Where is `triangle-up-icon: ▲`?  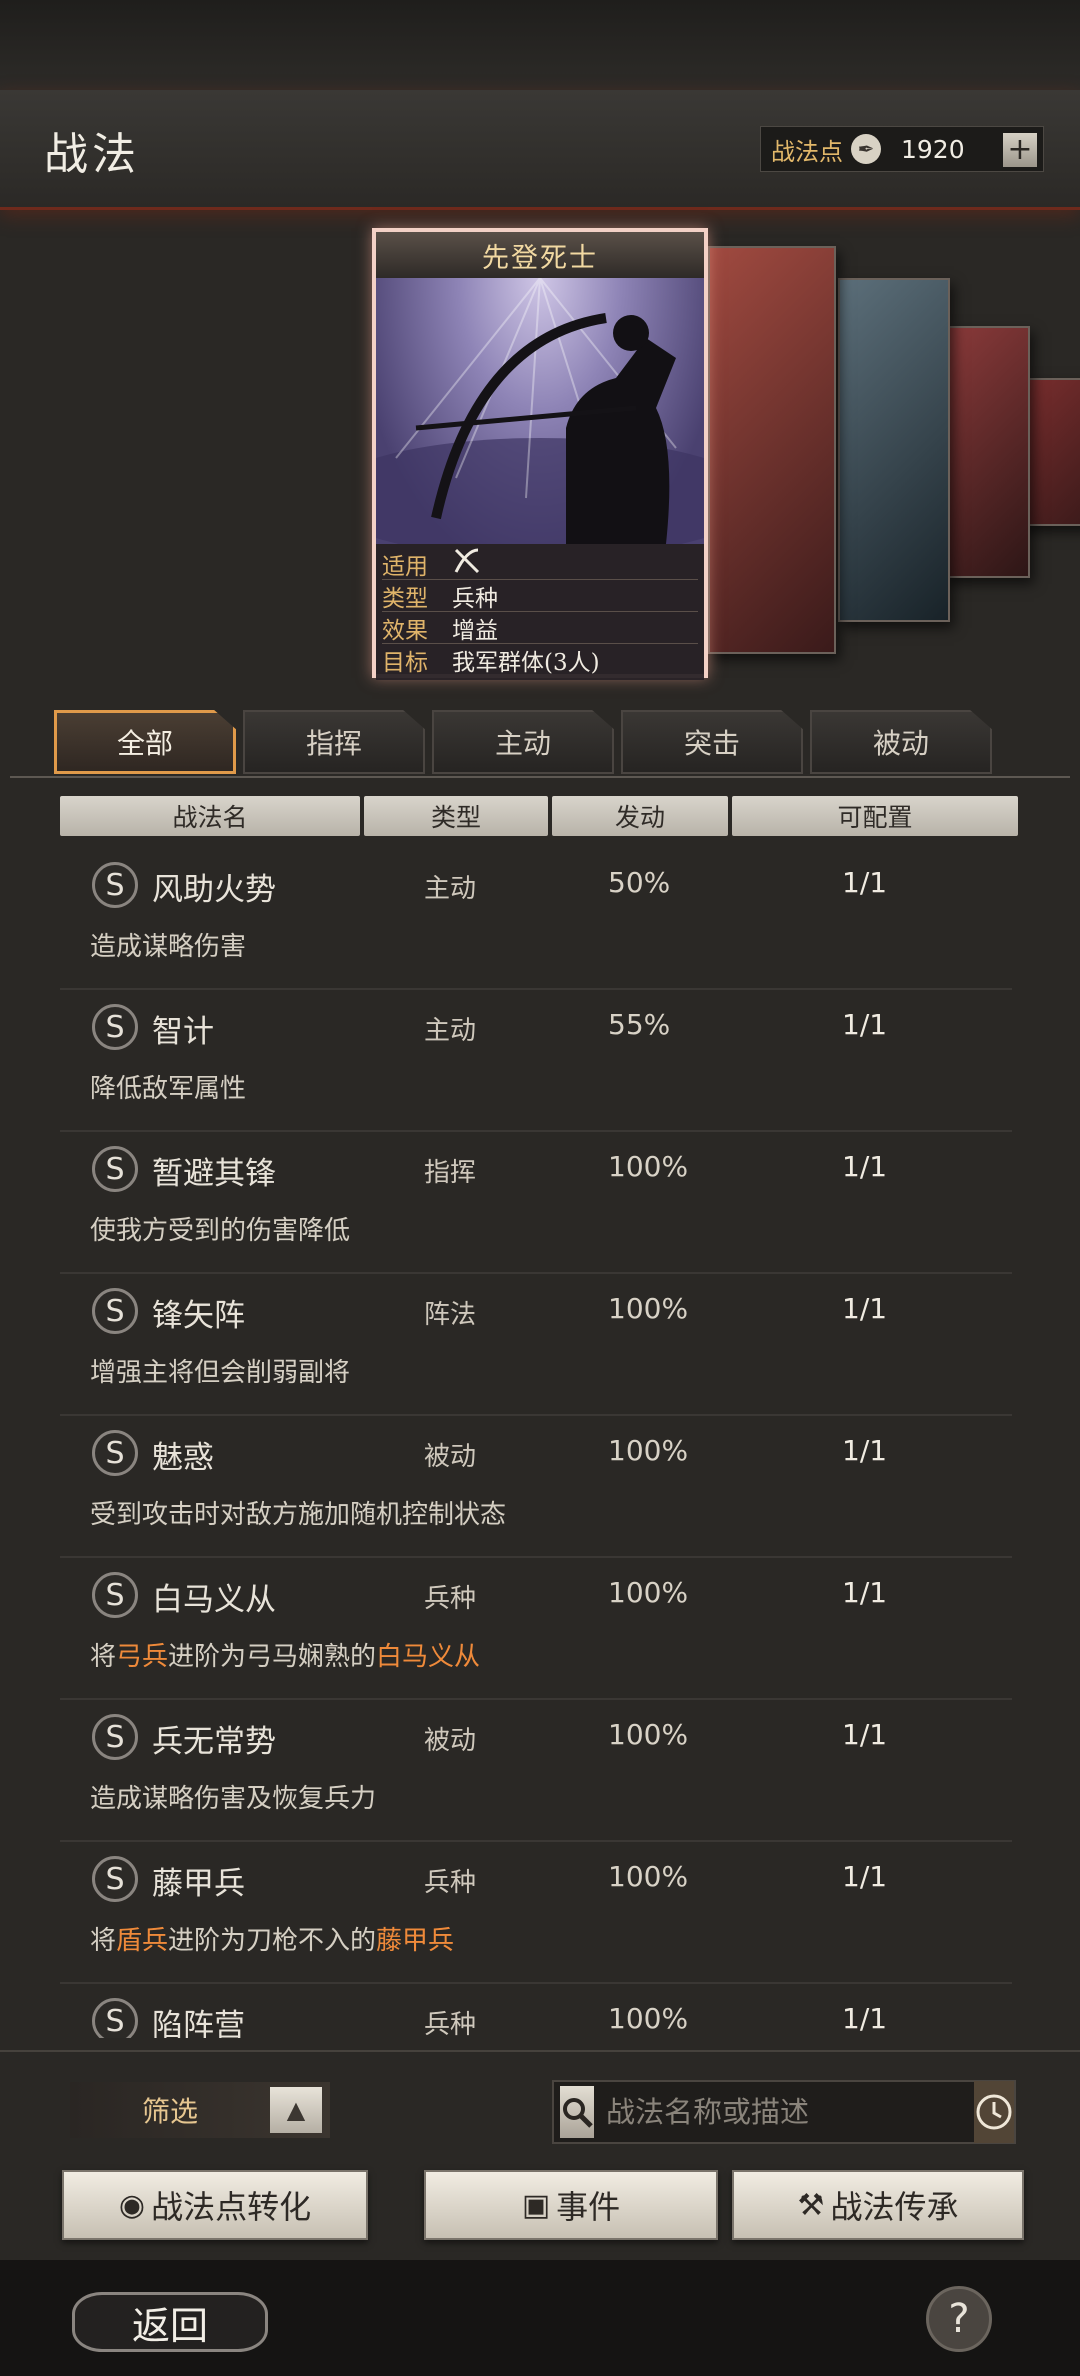
triangle-up-icon: ▲ is located at coordinates (296, 2110).